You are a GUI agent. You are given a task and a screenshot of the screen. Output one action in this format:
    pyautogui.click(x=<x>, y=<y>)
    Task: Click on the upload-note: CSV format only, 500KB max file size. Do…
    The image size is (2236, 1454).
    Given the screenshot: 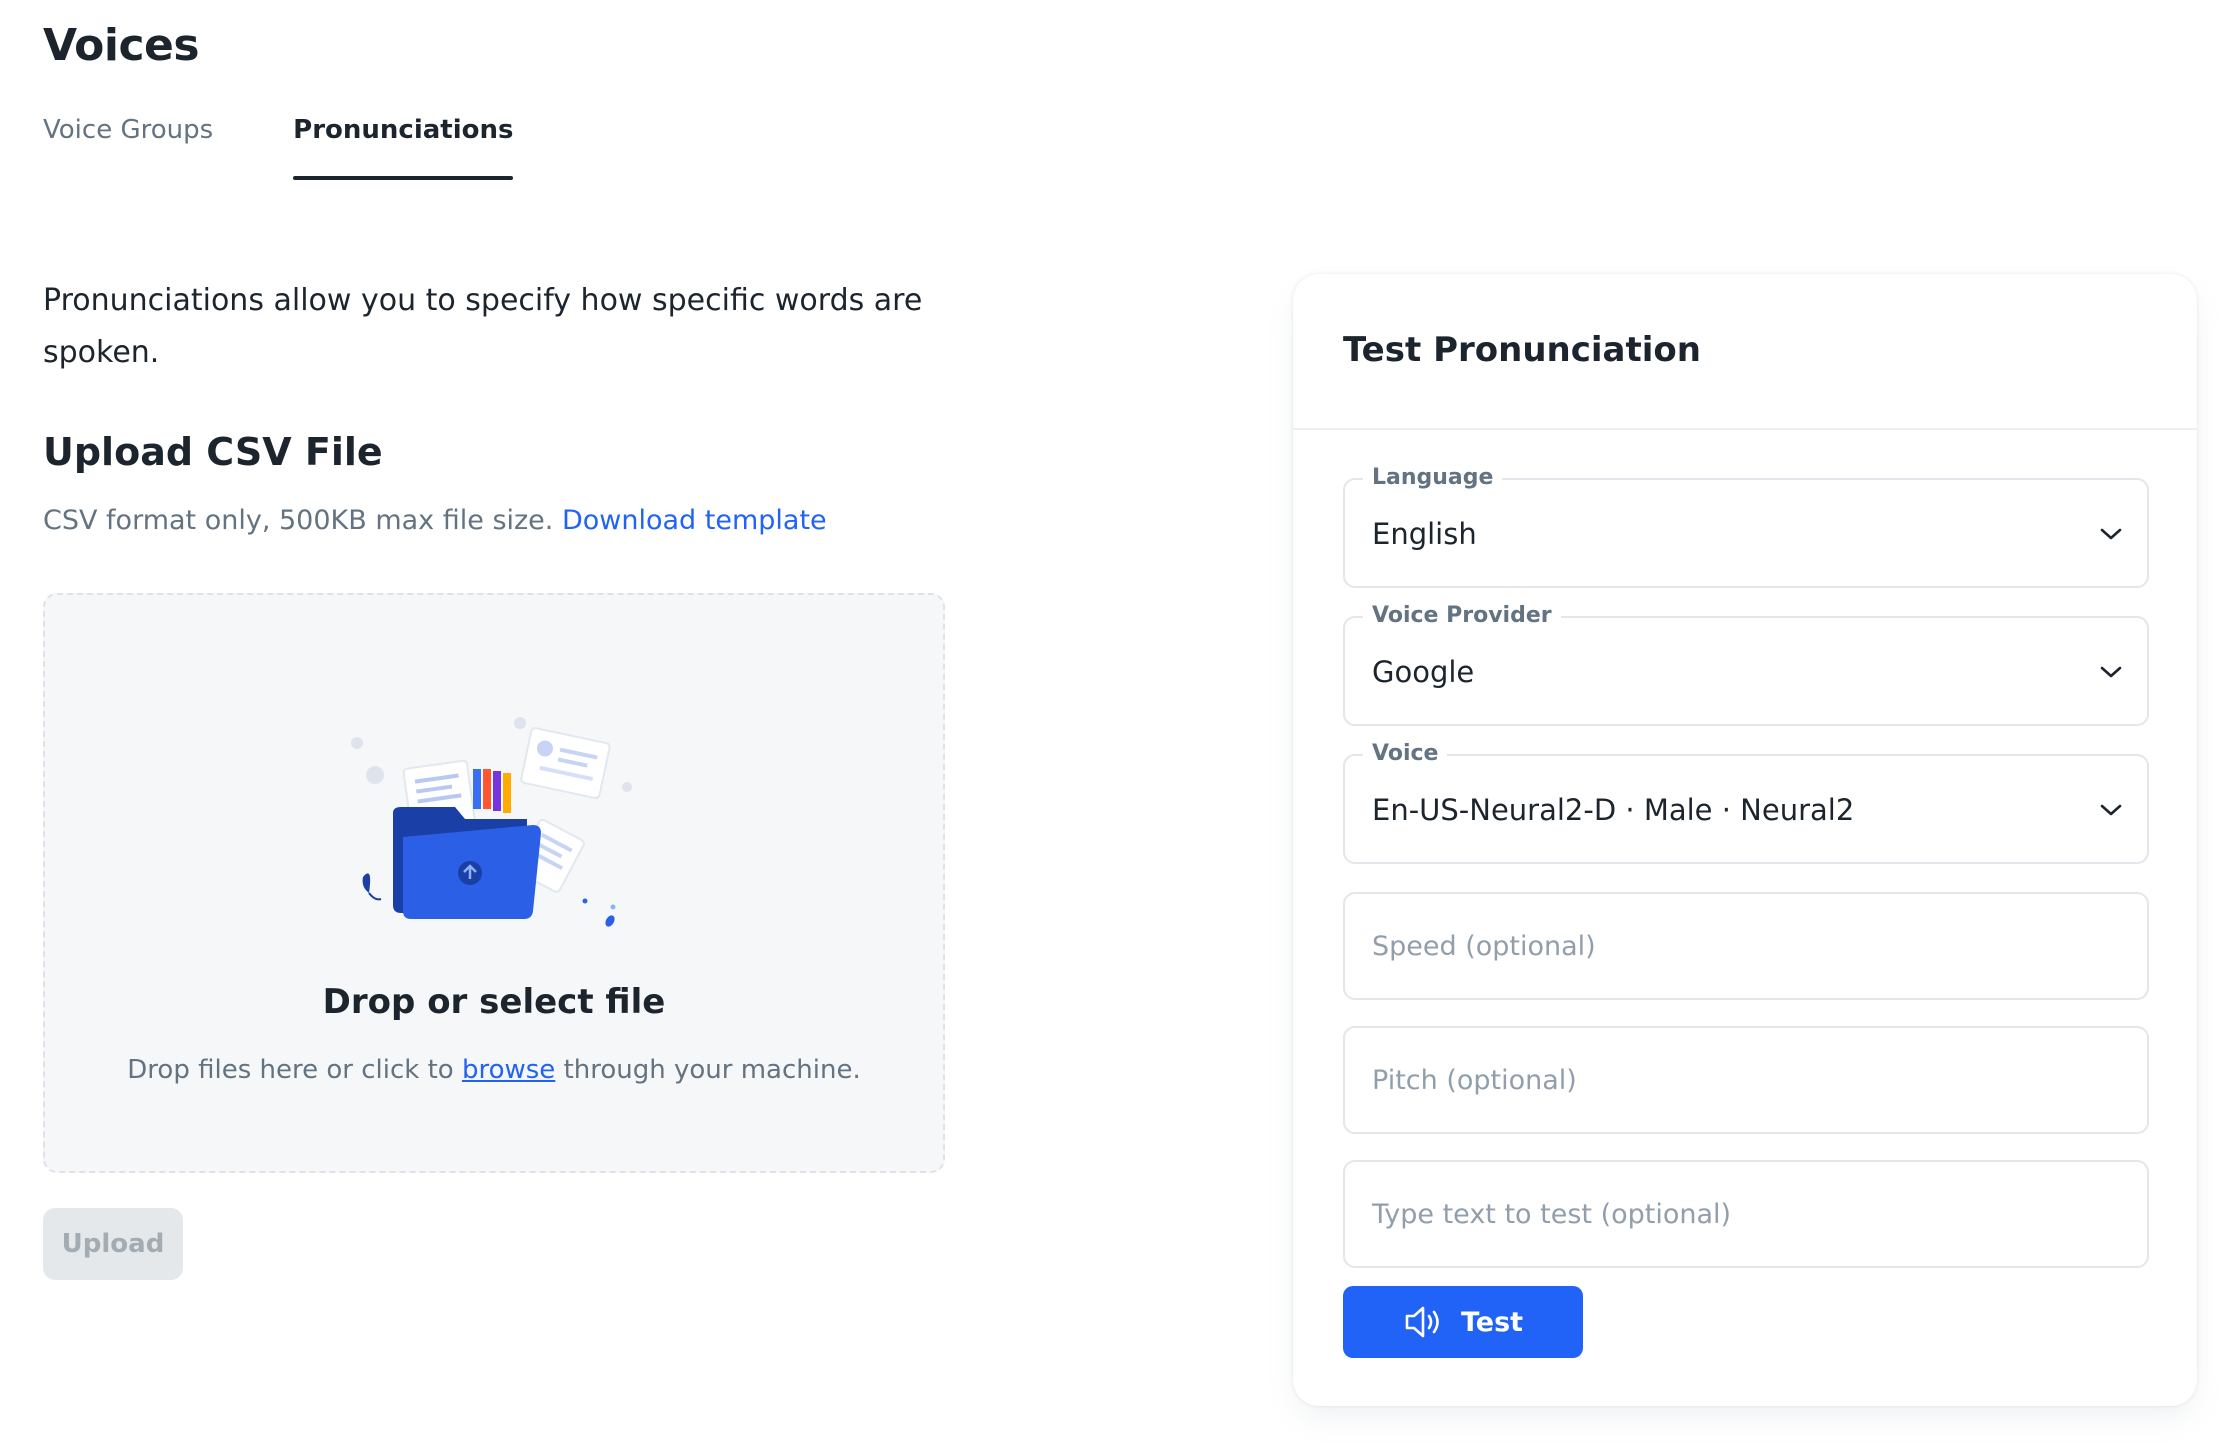 What is the action you would take?
    pyautogui.click(x=435, y=520)
    